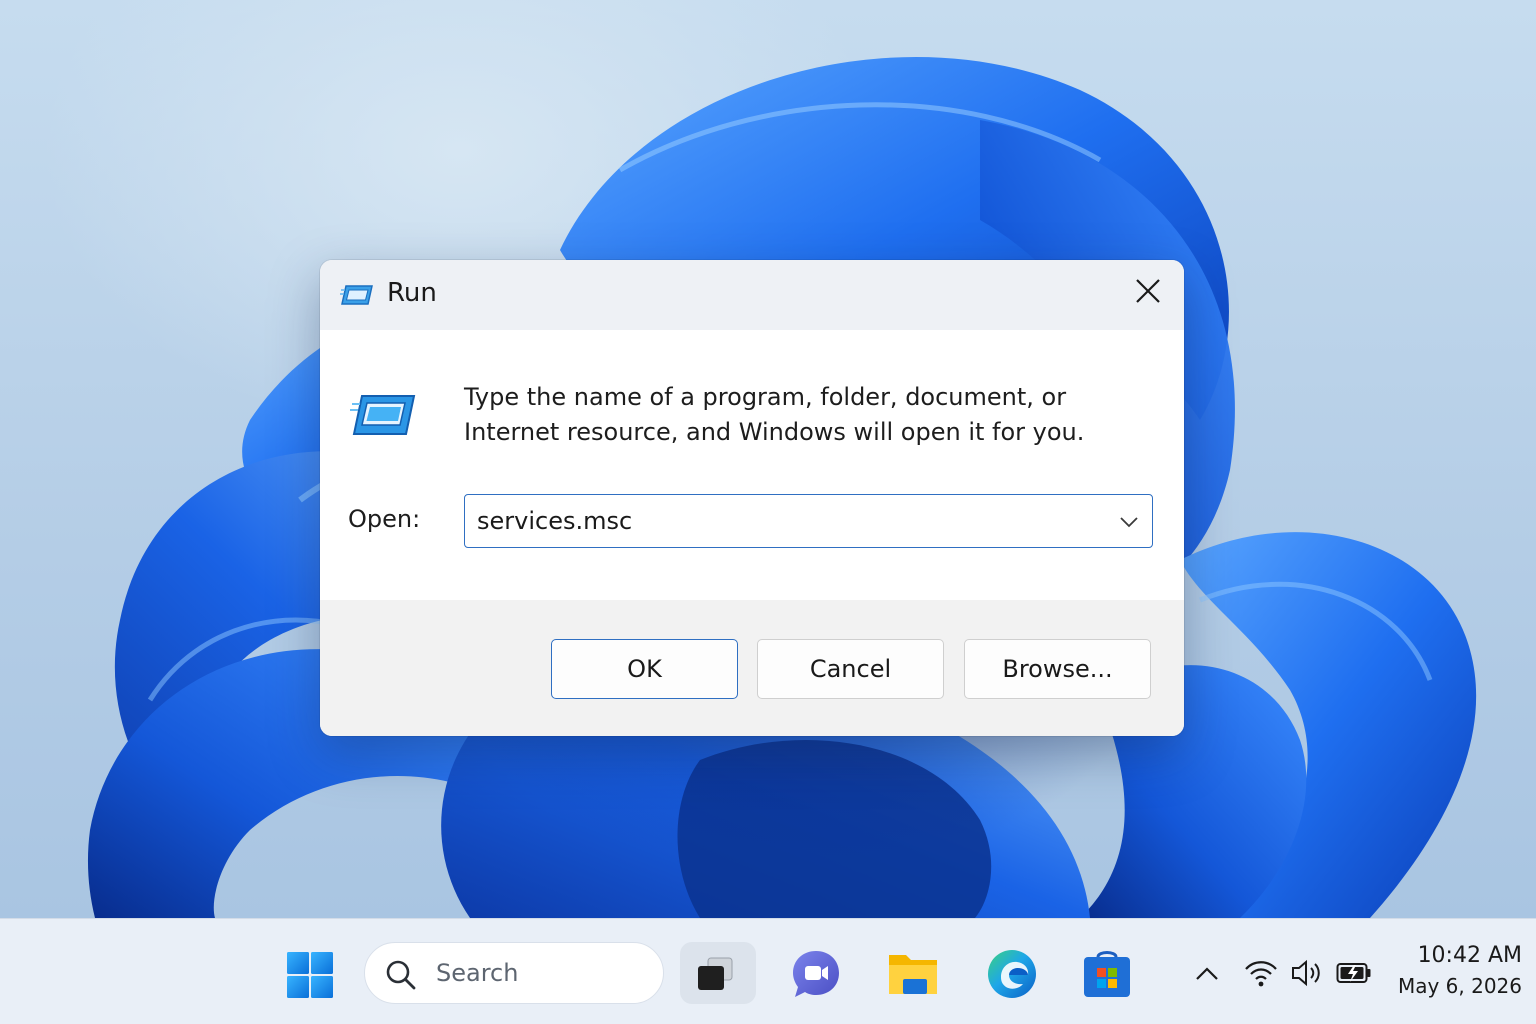 The image size is (1536, 1024). I want to click on dialog-title: Run, so click(412, 293).